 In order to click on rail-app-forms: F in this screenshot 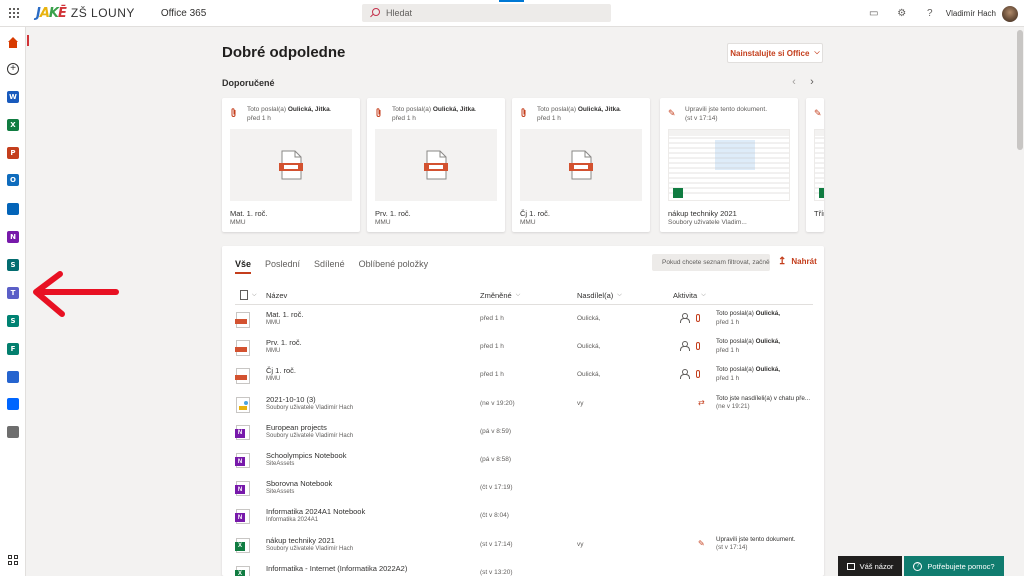, I will do `click(13, 349)`.